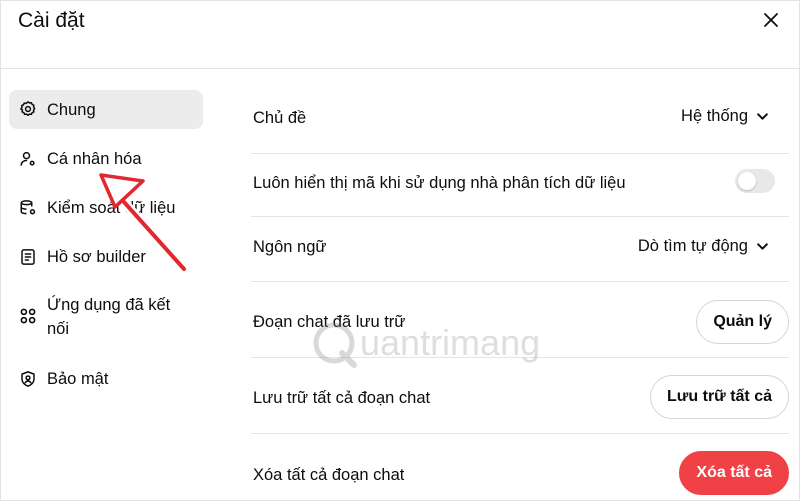 The width and height of the screenshot is (800, 501). What do you see at coordinates (747, 181) in the screenshot?
I see `toggle-knob` at bounding box center [747, 181].